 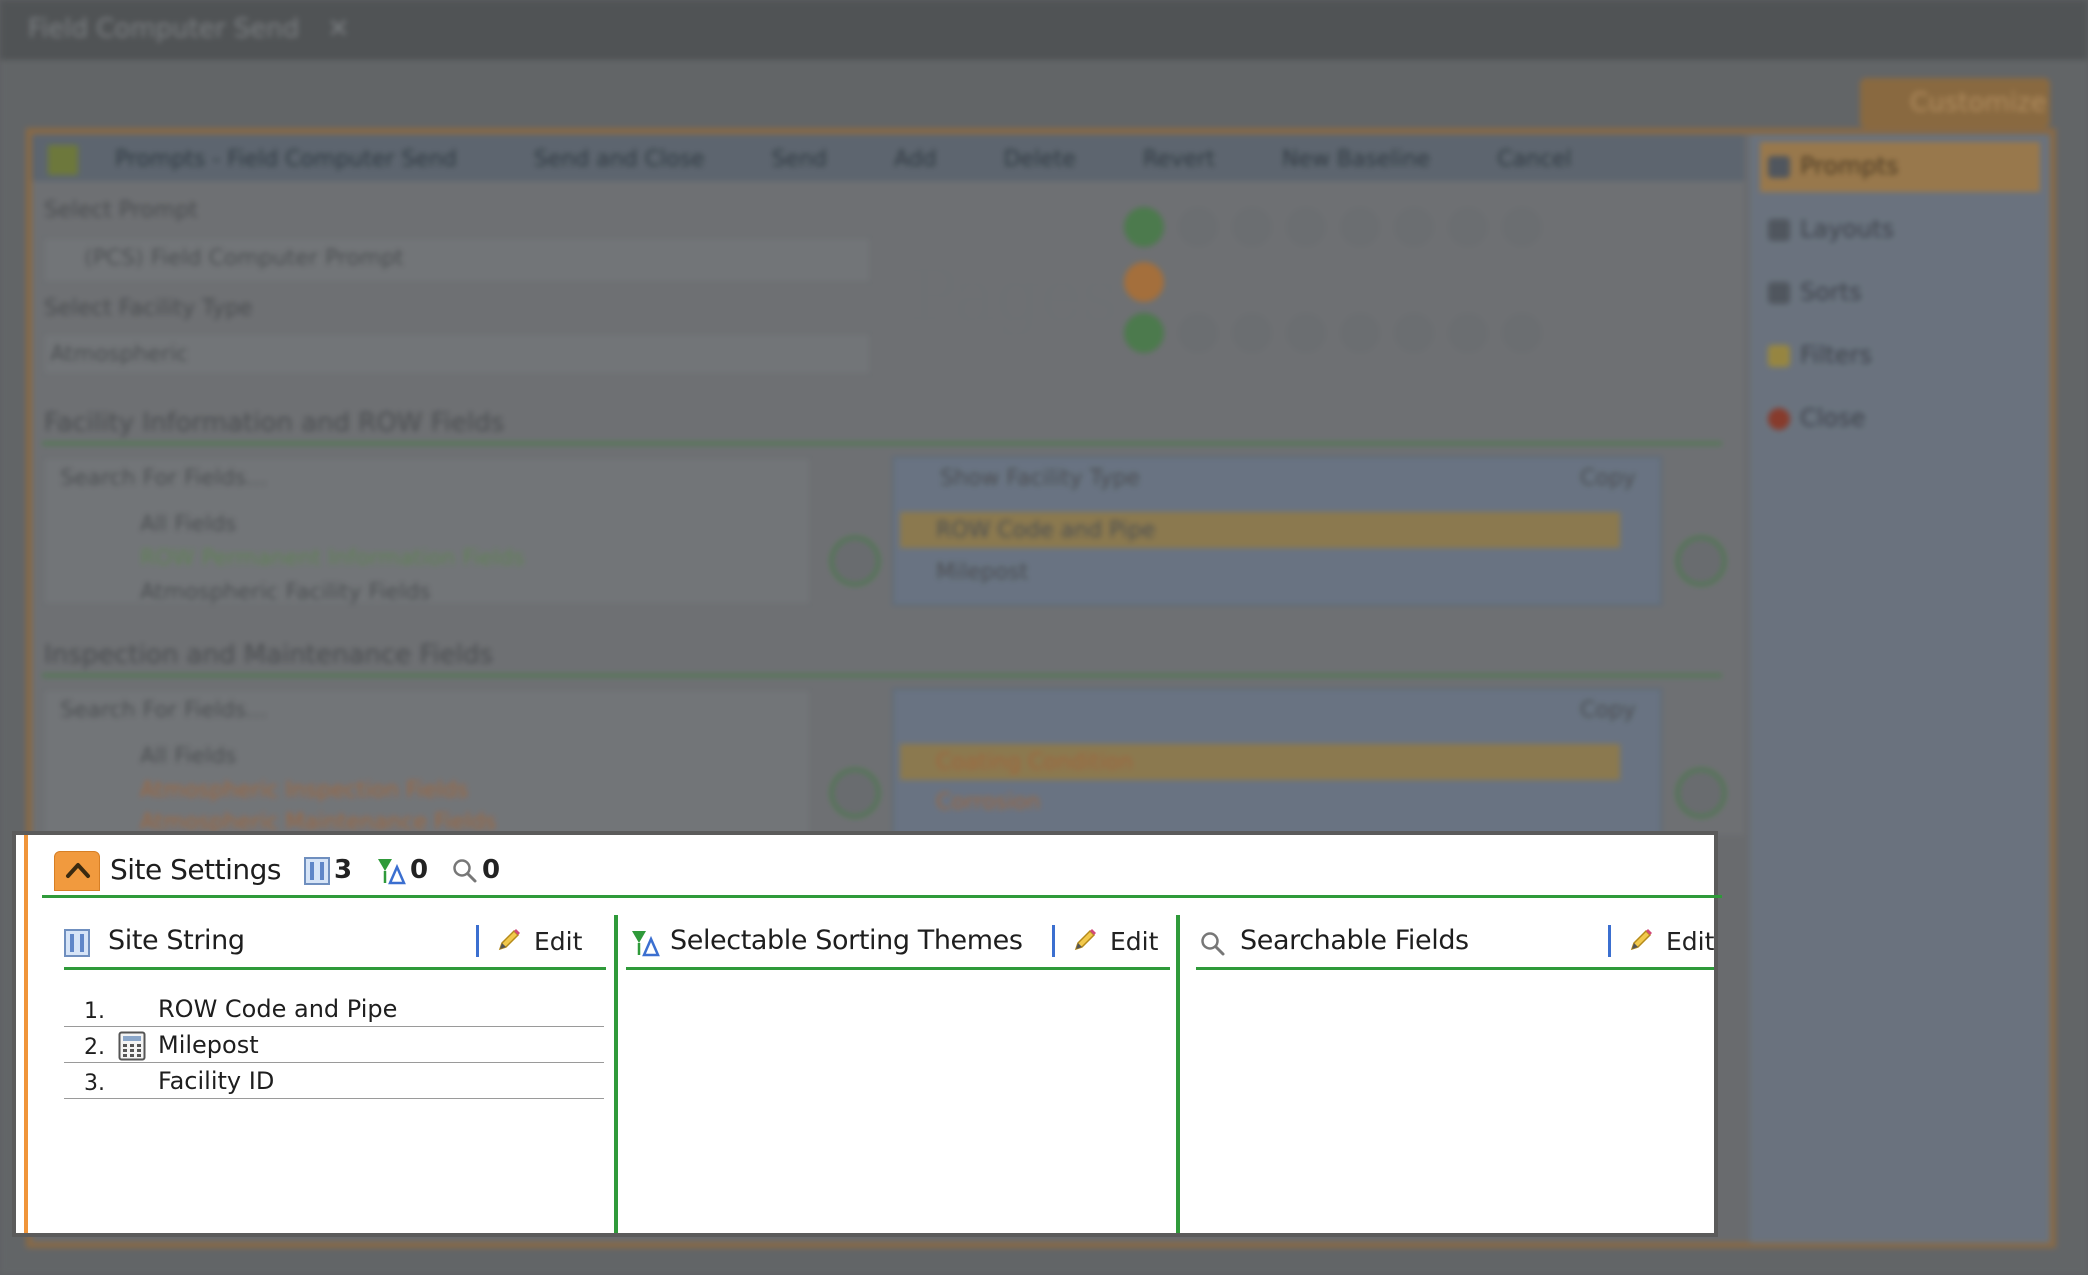 I want to click on row-number: 3., so click(x=94, y=1083).